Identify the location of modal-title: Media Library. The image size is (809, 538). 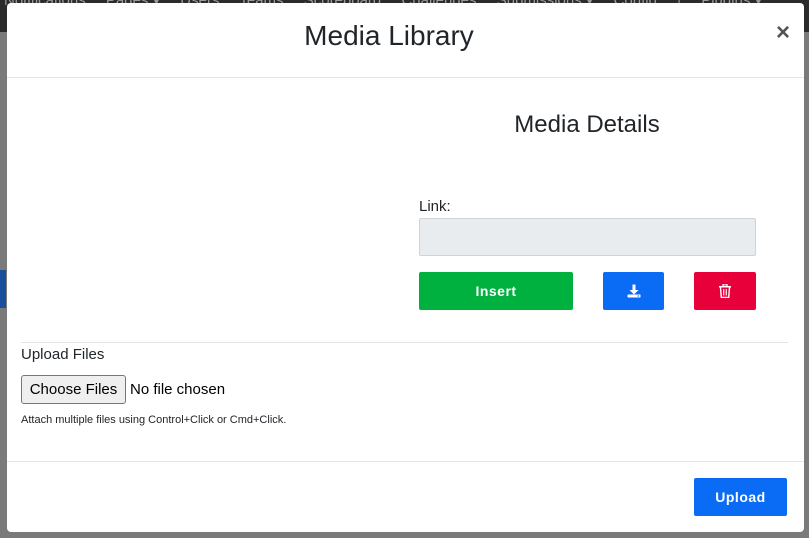
(389, 35).